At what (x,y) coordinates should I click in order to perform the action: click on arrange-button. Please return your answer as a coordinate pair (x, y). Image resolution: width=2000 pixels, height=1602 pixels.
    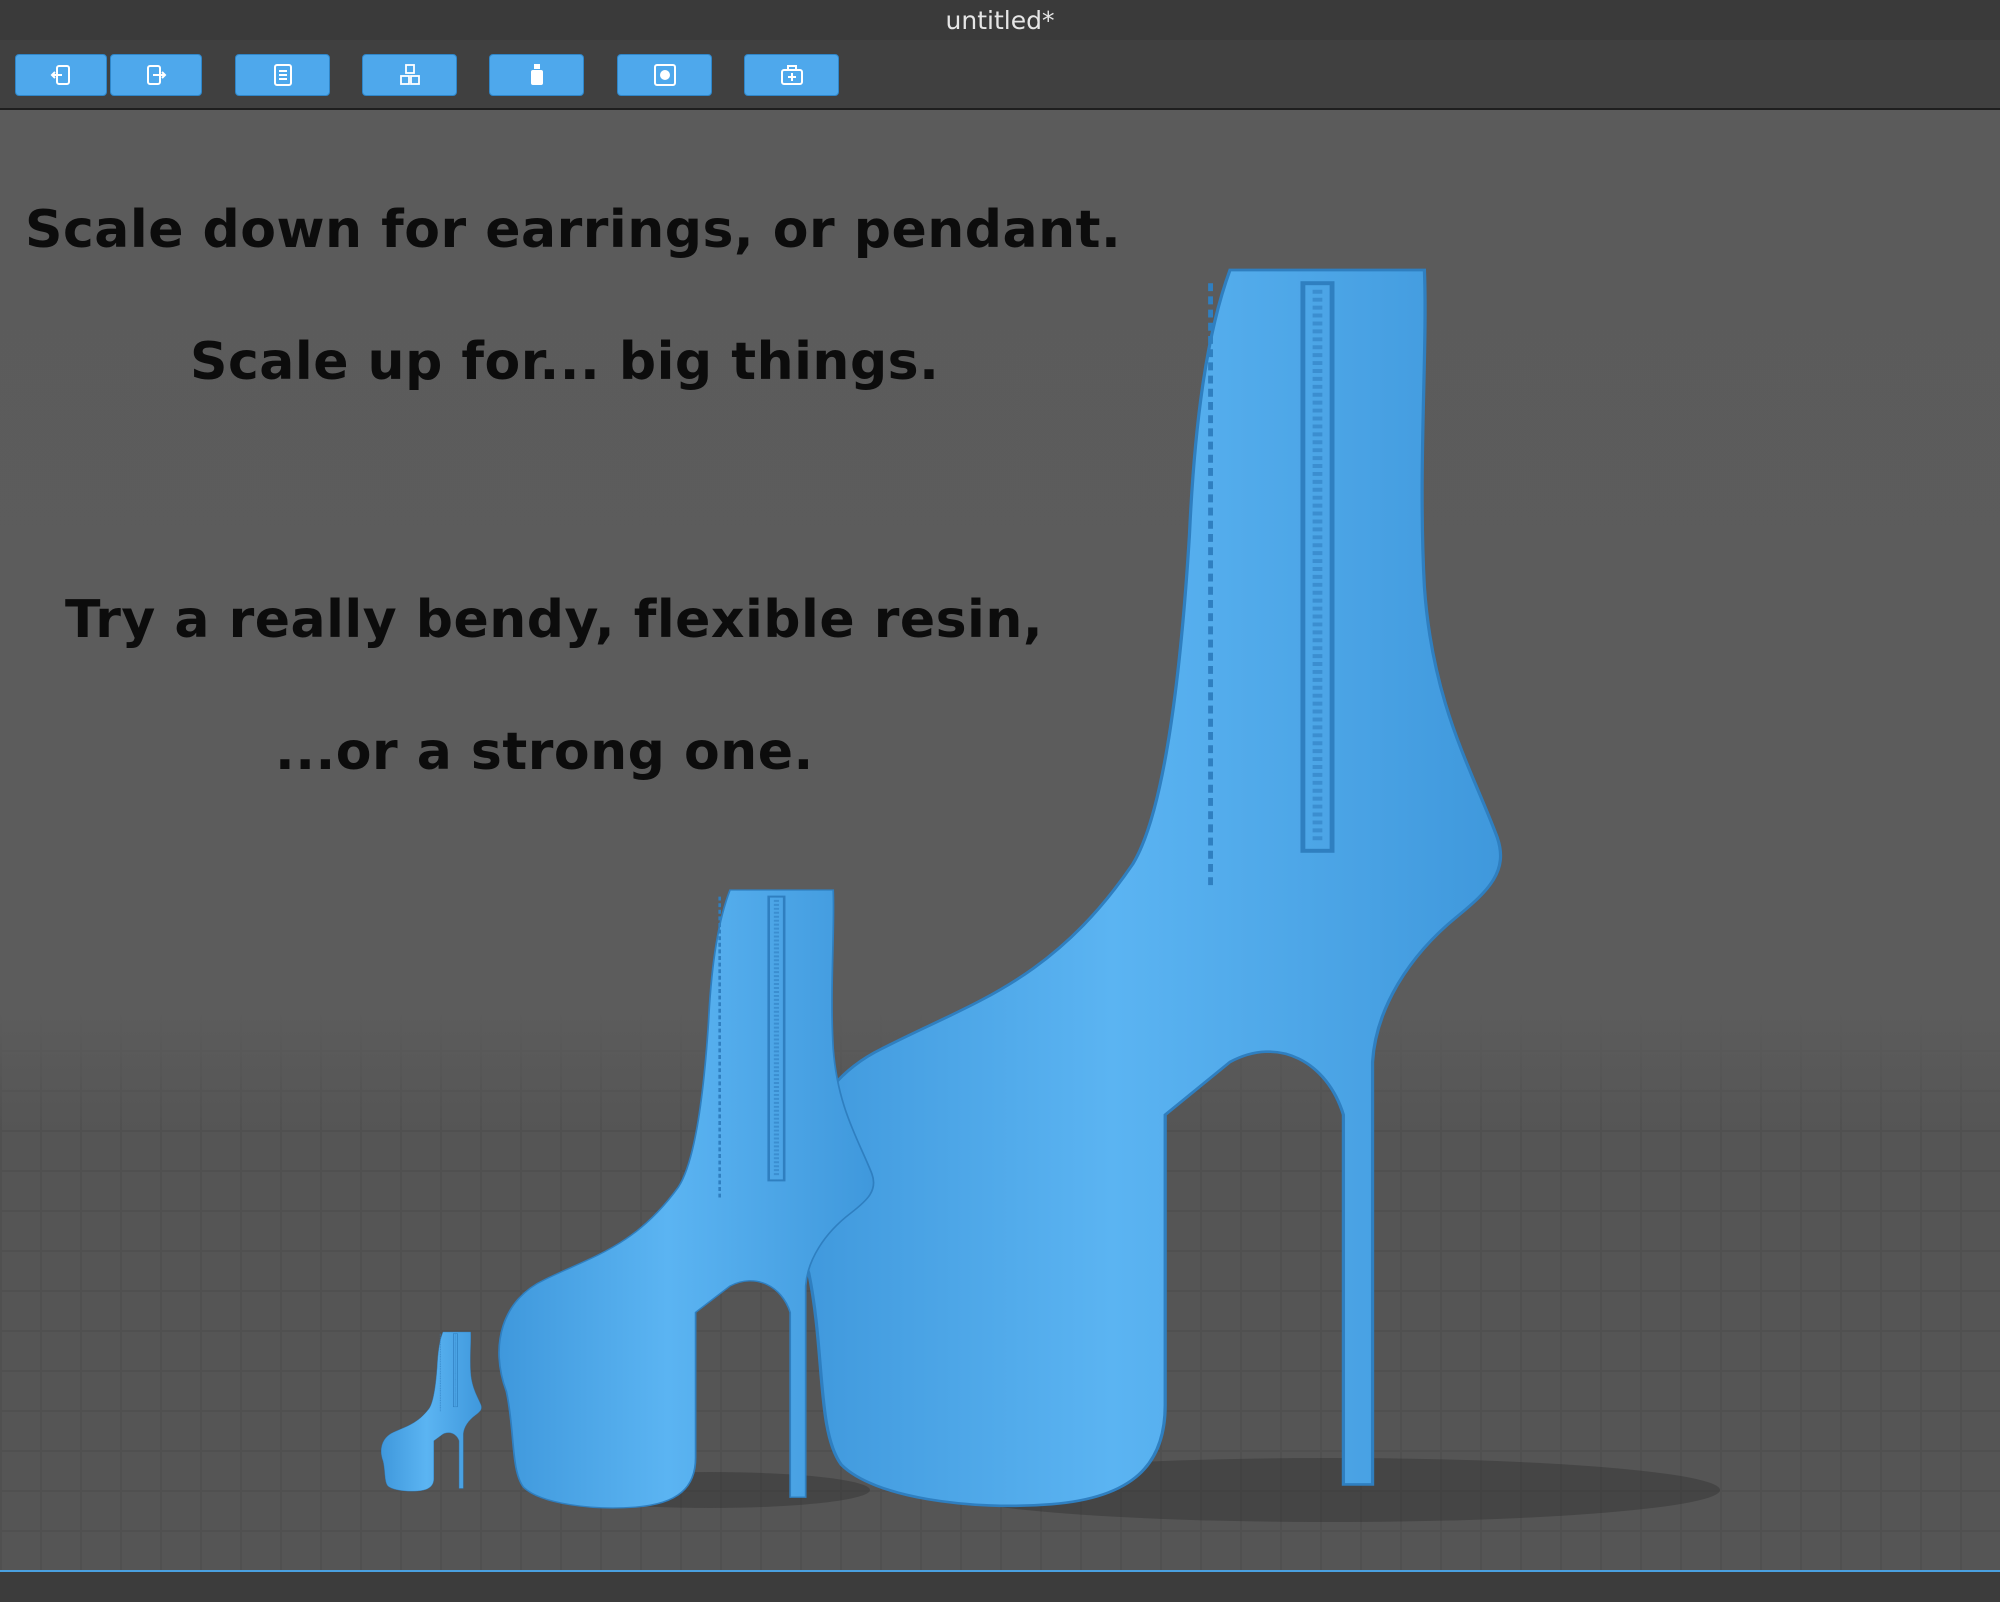
    Looking at the image, I should click on (409, 75).